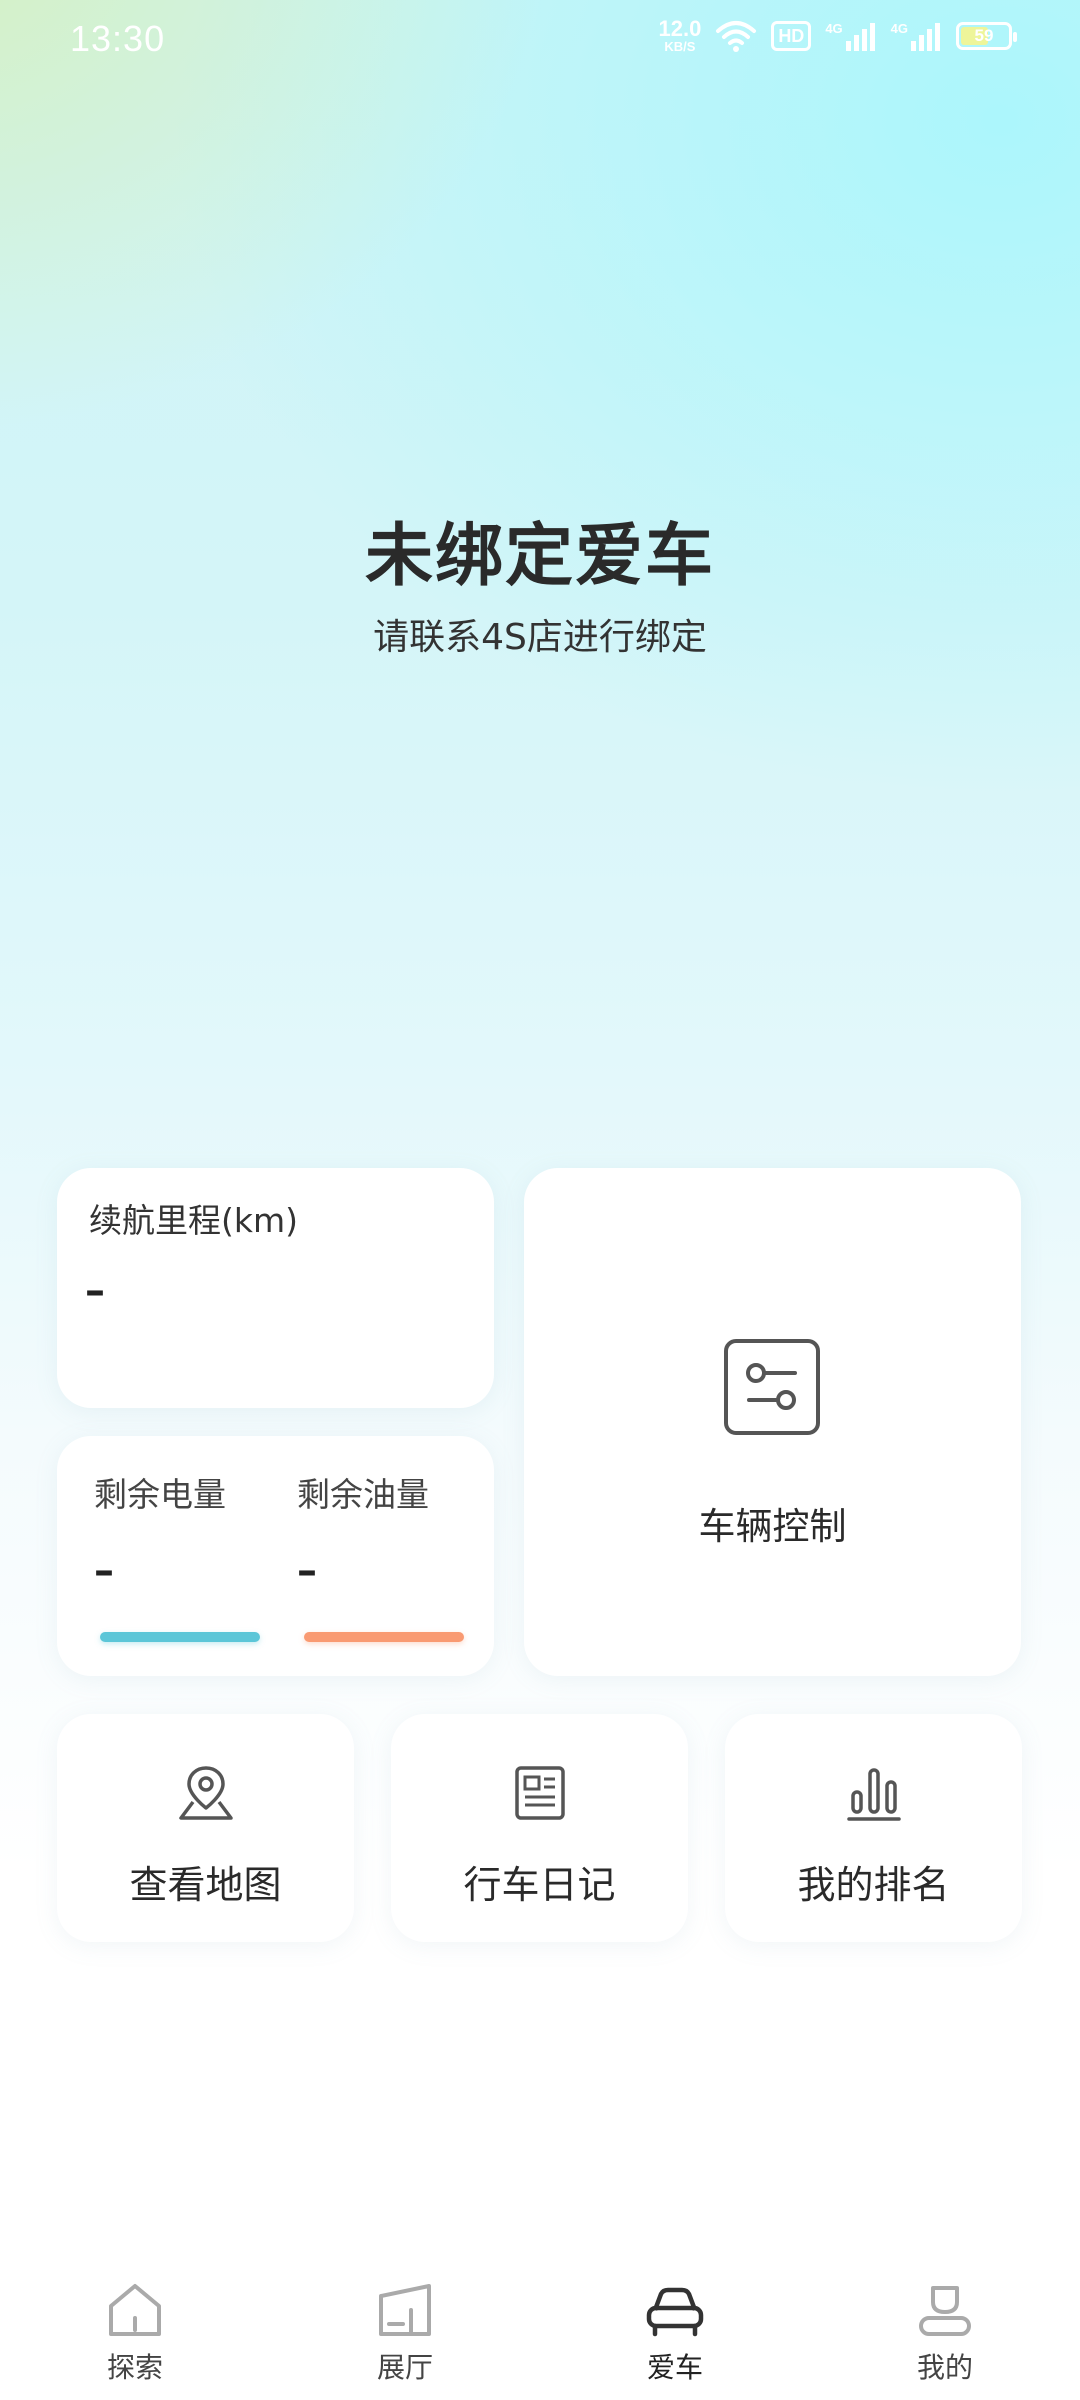 The width and height of the screenshot is (1080, 2400). Describe the element at coordinates (180, 1637) in the screenshot. I see `battery-bar` at that location.